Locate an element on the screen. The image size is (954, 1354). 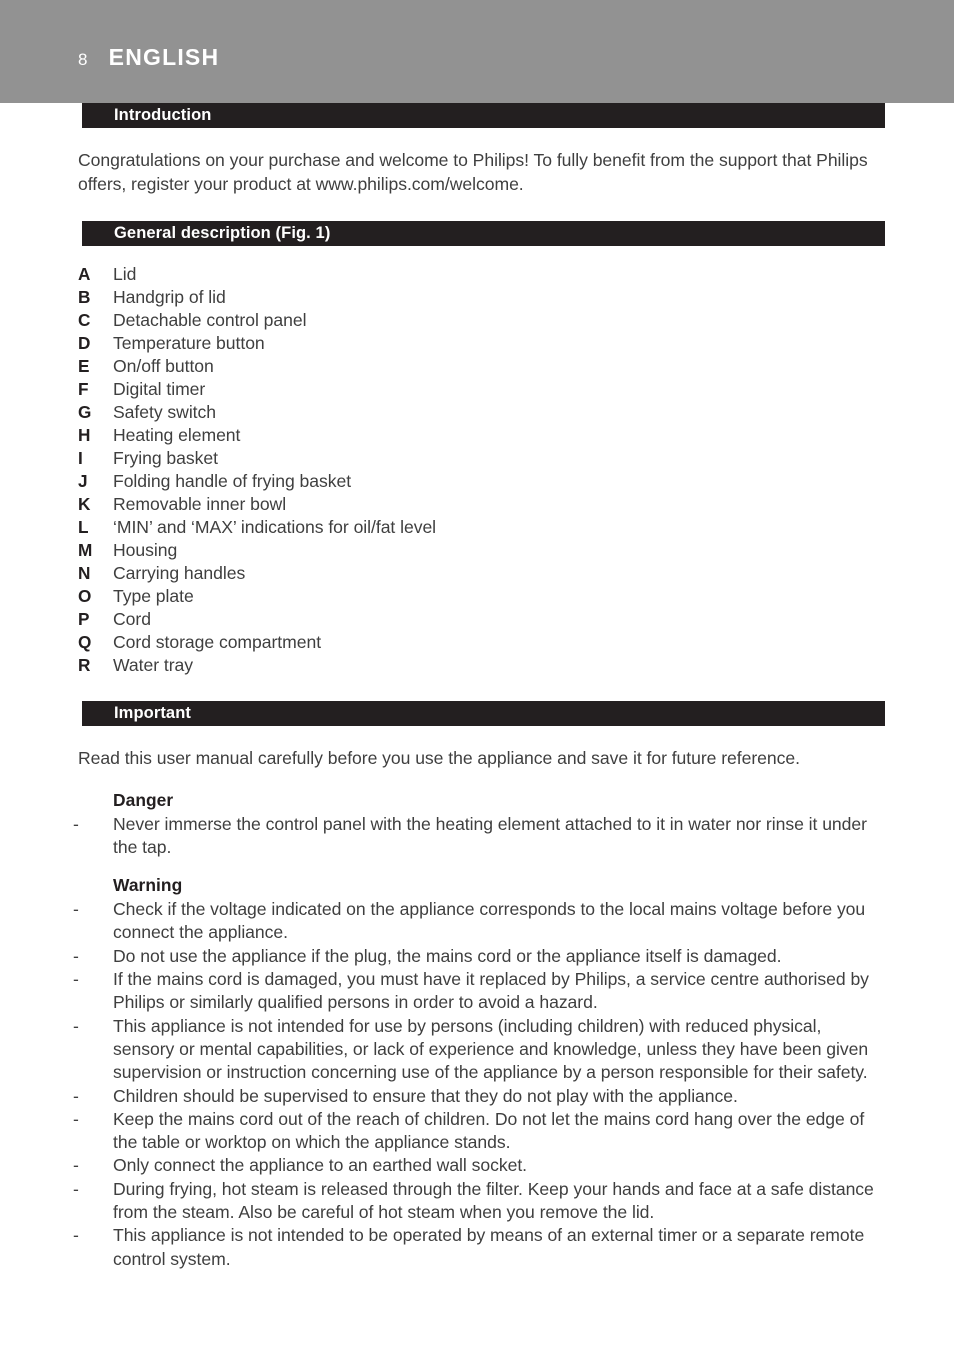
part-letter: P is located at coordinates (84, 619).